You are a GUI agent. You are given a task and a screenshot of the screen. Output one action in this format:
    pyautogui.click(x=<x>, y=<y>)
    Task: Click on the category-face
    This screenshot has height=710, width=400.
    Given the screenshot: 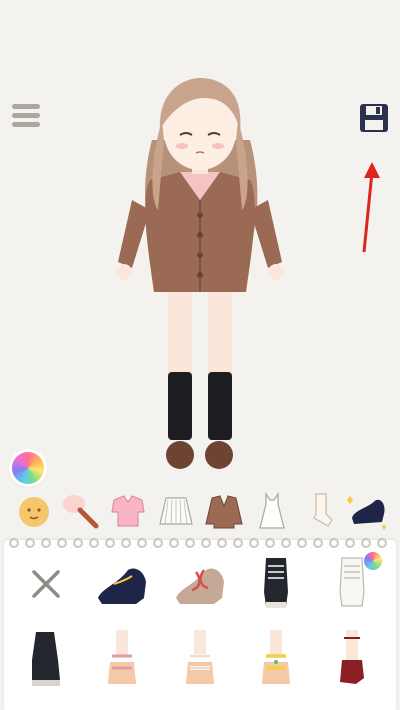 What is the action you would take?
    pyautogui.click(x=34, y=511)
    